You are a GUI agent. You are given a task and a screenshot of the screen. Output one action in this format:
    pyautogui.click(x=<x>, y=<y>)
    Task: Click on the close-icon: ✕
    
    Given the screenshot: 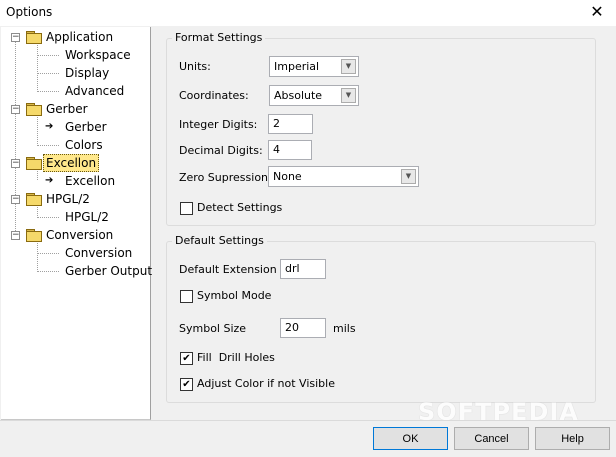 What is the action you would take?
    pyautogui.click(x=597, y=12)
    